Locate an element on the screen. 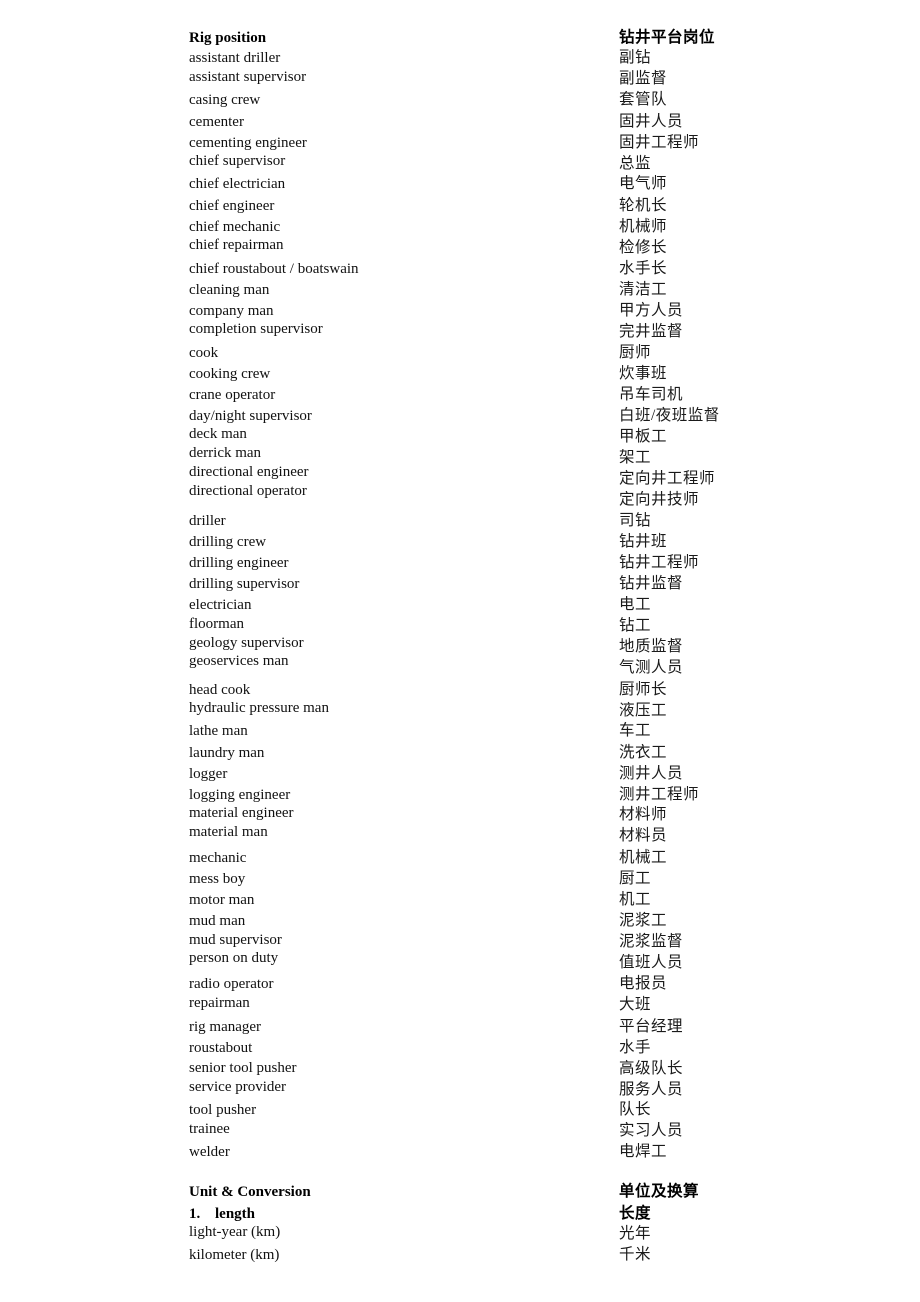 The image size is (920, 1302). term-zh: 泥浆监督 is located at coordinates (651, 941).